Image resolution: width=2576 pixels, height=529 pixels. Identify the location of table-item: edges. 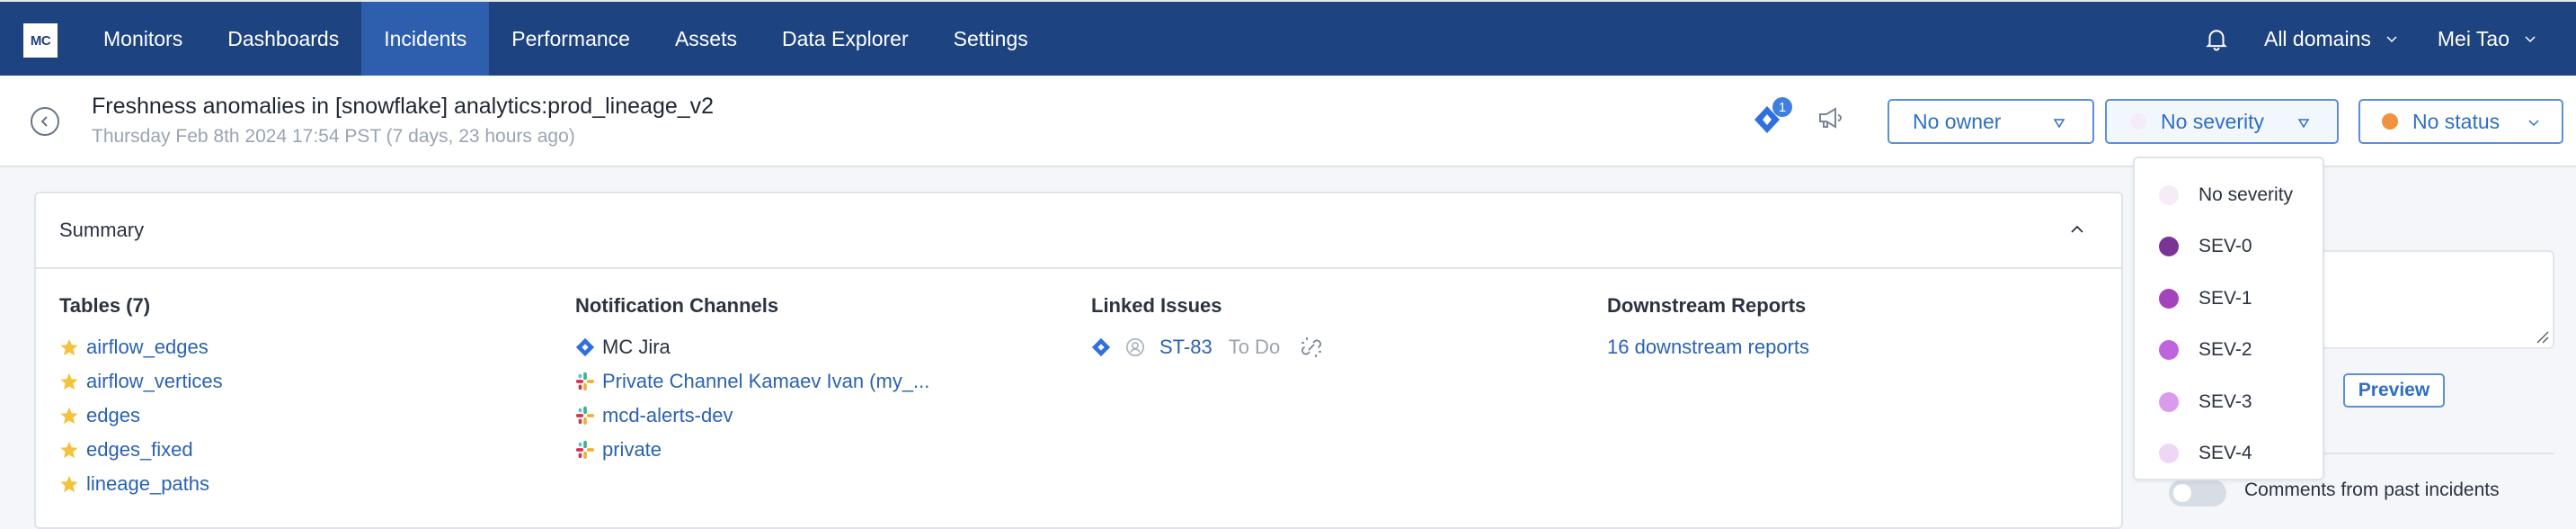
(141, 416).